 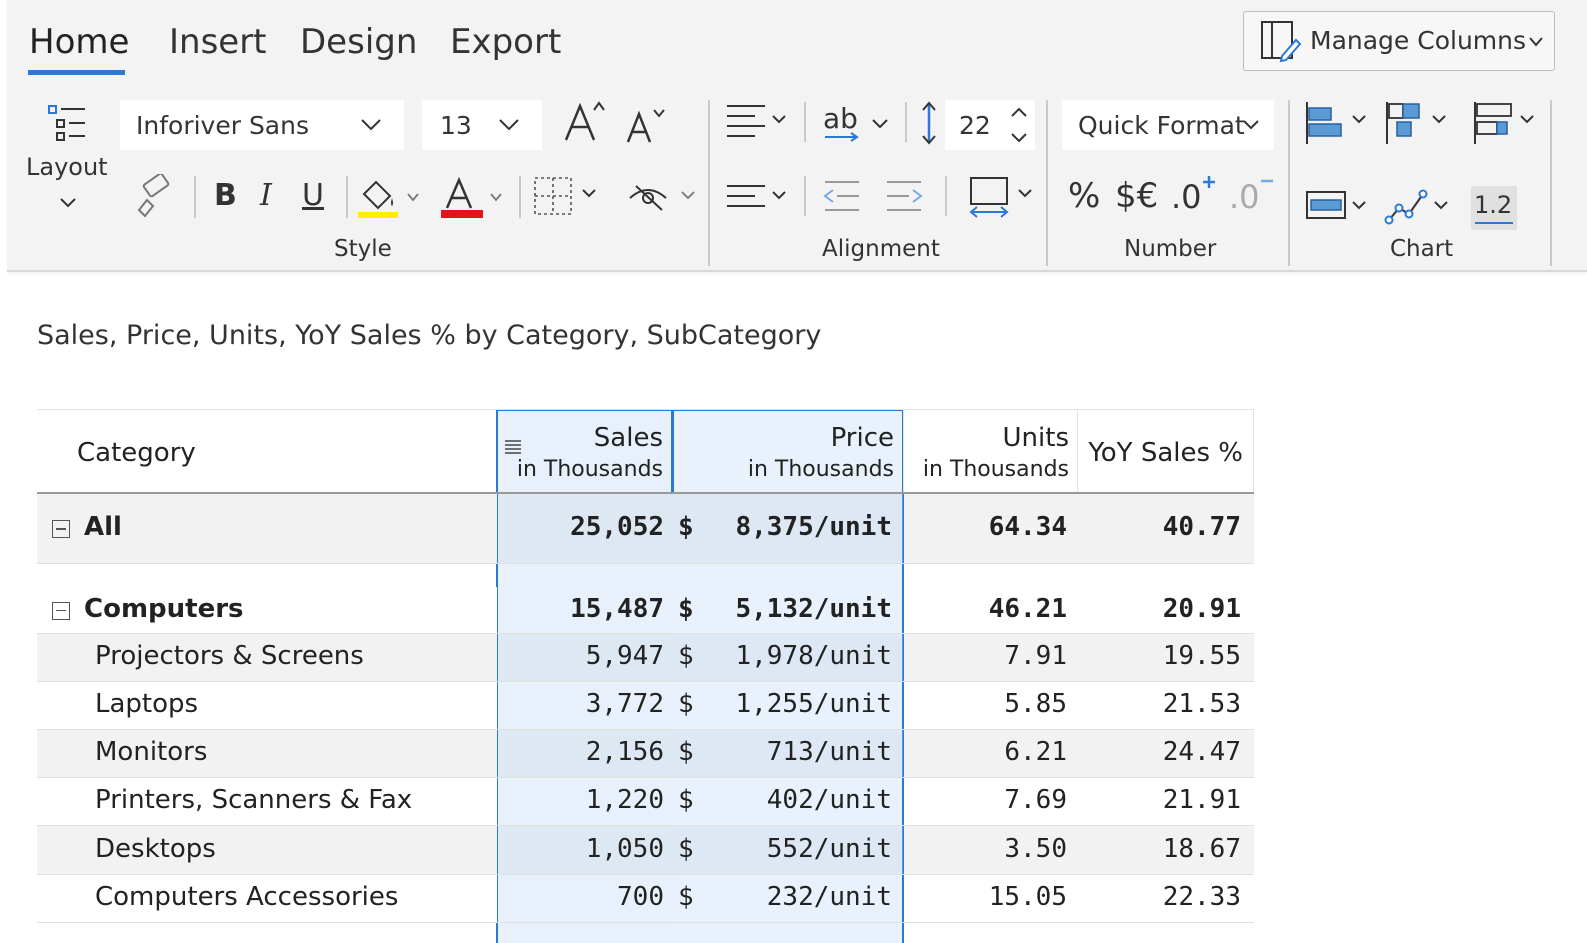 I want to click on yoy-value: 20.91, so click(x=1201, y=608).